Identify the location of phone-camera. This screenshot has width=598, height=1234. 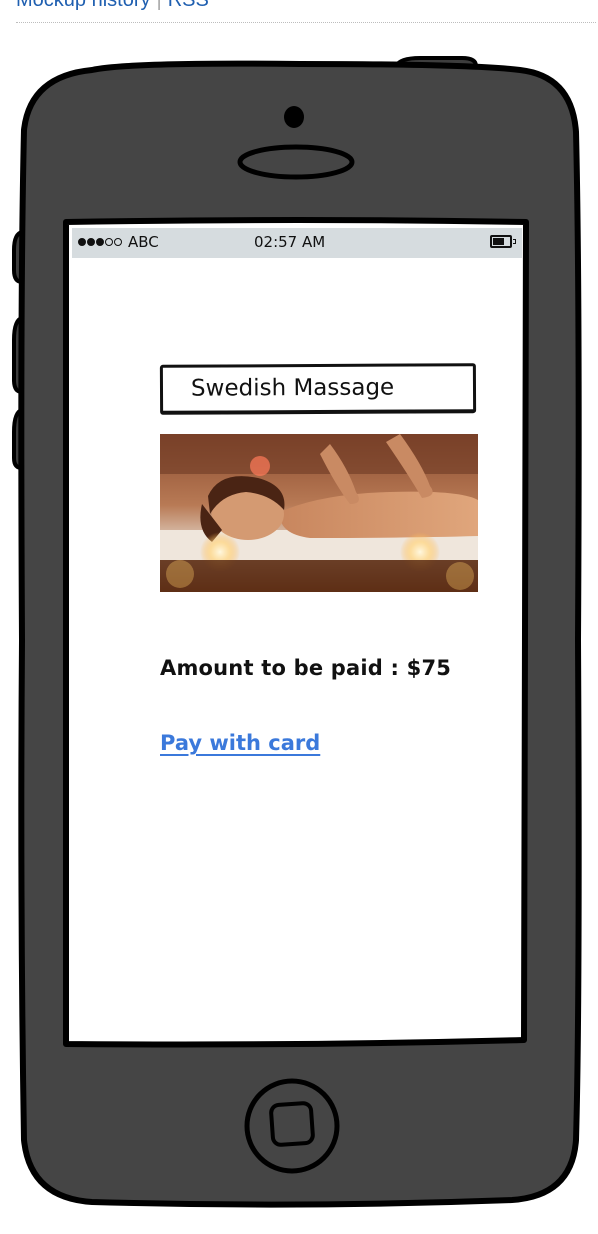
(294, 117).